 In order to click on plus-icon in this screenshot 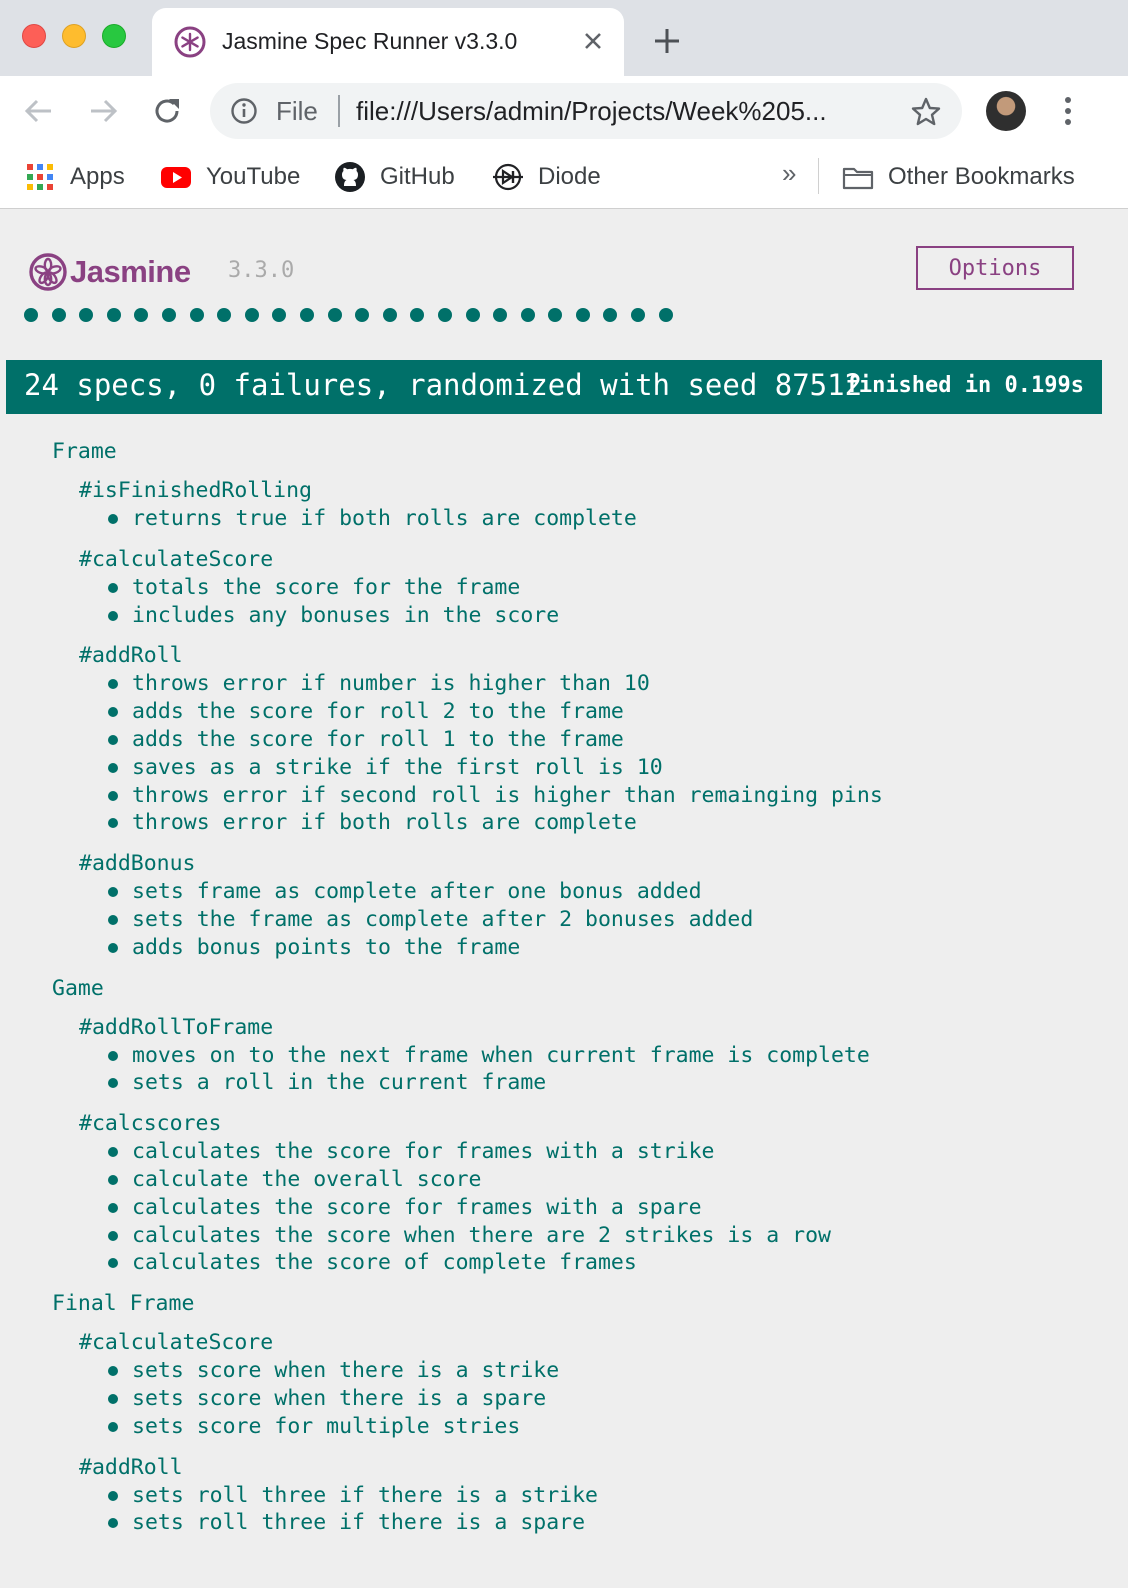, I will do `click(667, 41)`.